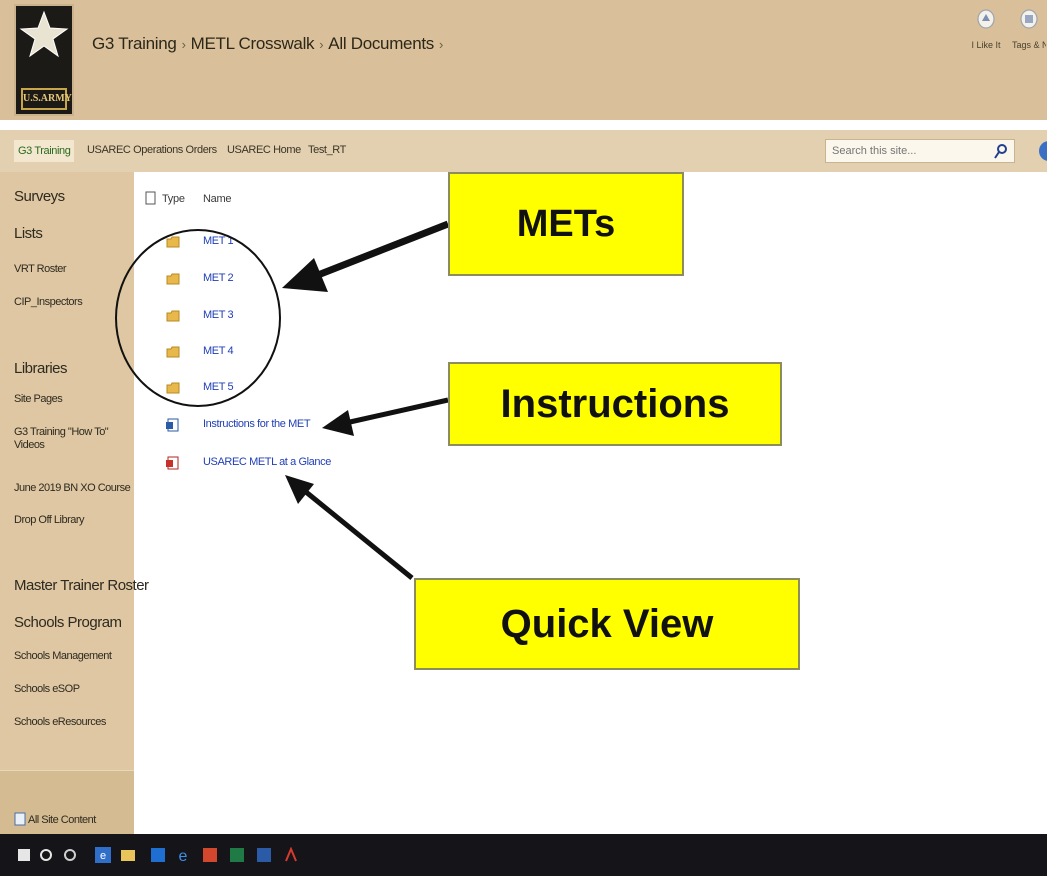  I want to click on powerpoint-icon, so click(210, 855).